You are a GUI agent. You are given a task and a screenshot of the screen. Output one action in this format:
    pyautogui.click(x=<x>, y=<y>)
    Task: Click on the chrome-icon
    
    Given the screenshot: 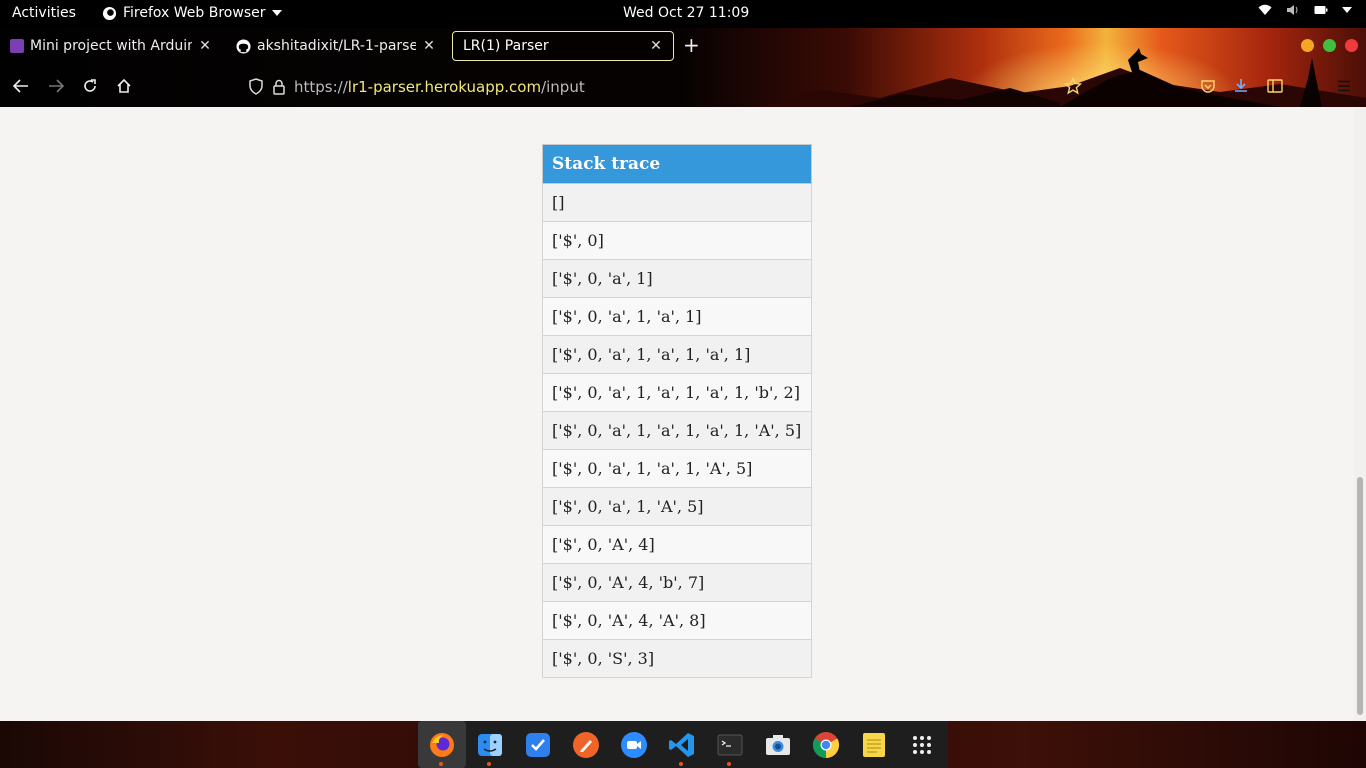 What is the action you would take?
    pyautogui.click(x=826, y=744)
    